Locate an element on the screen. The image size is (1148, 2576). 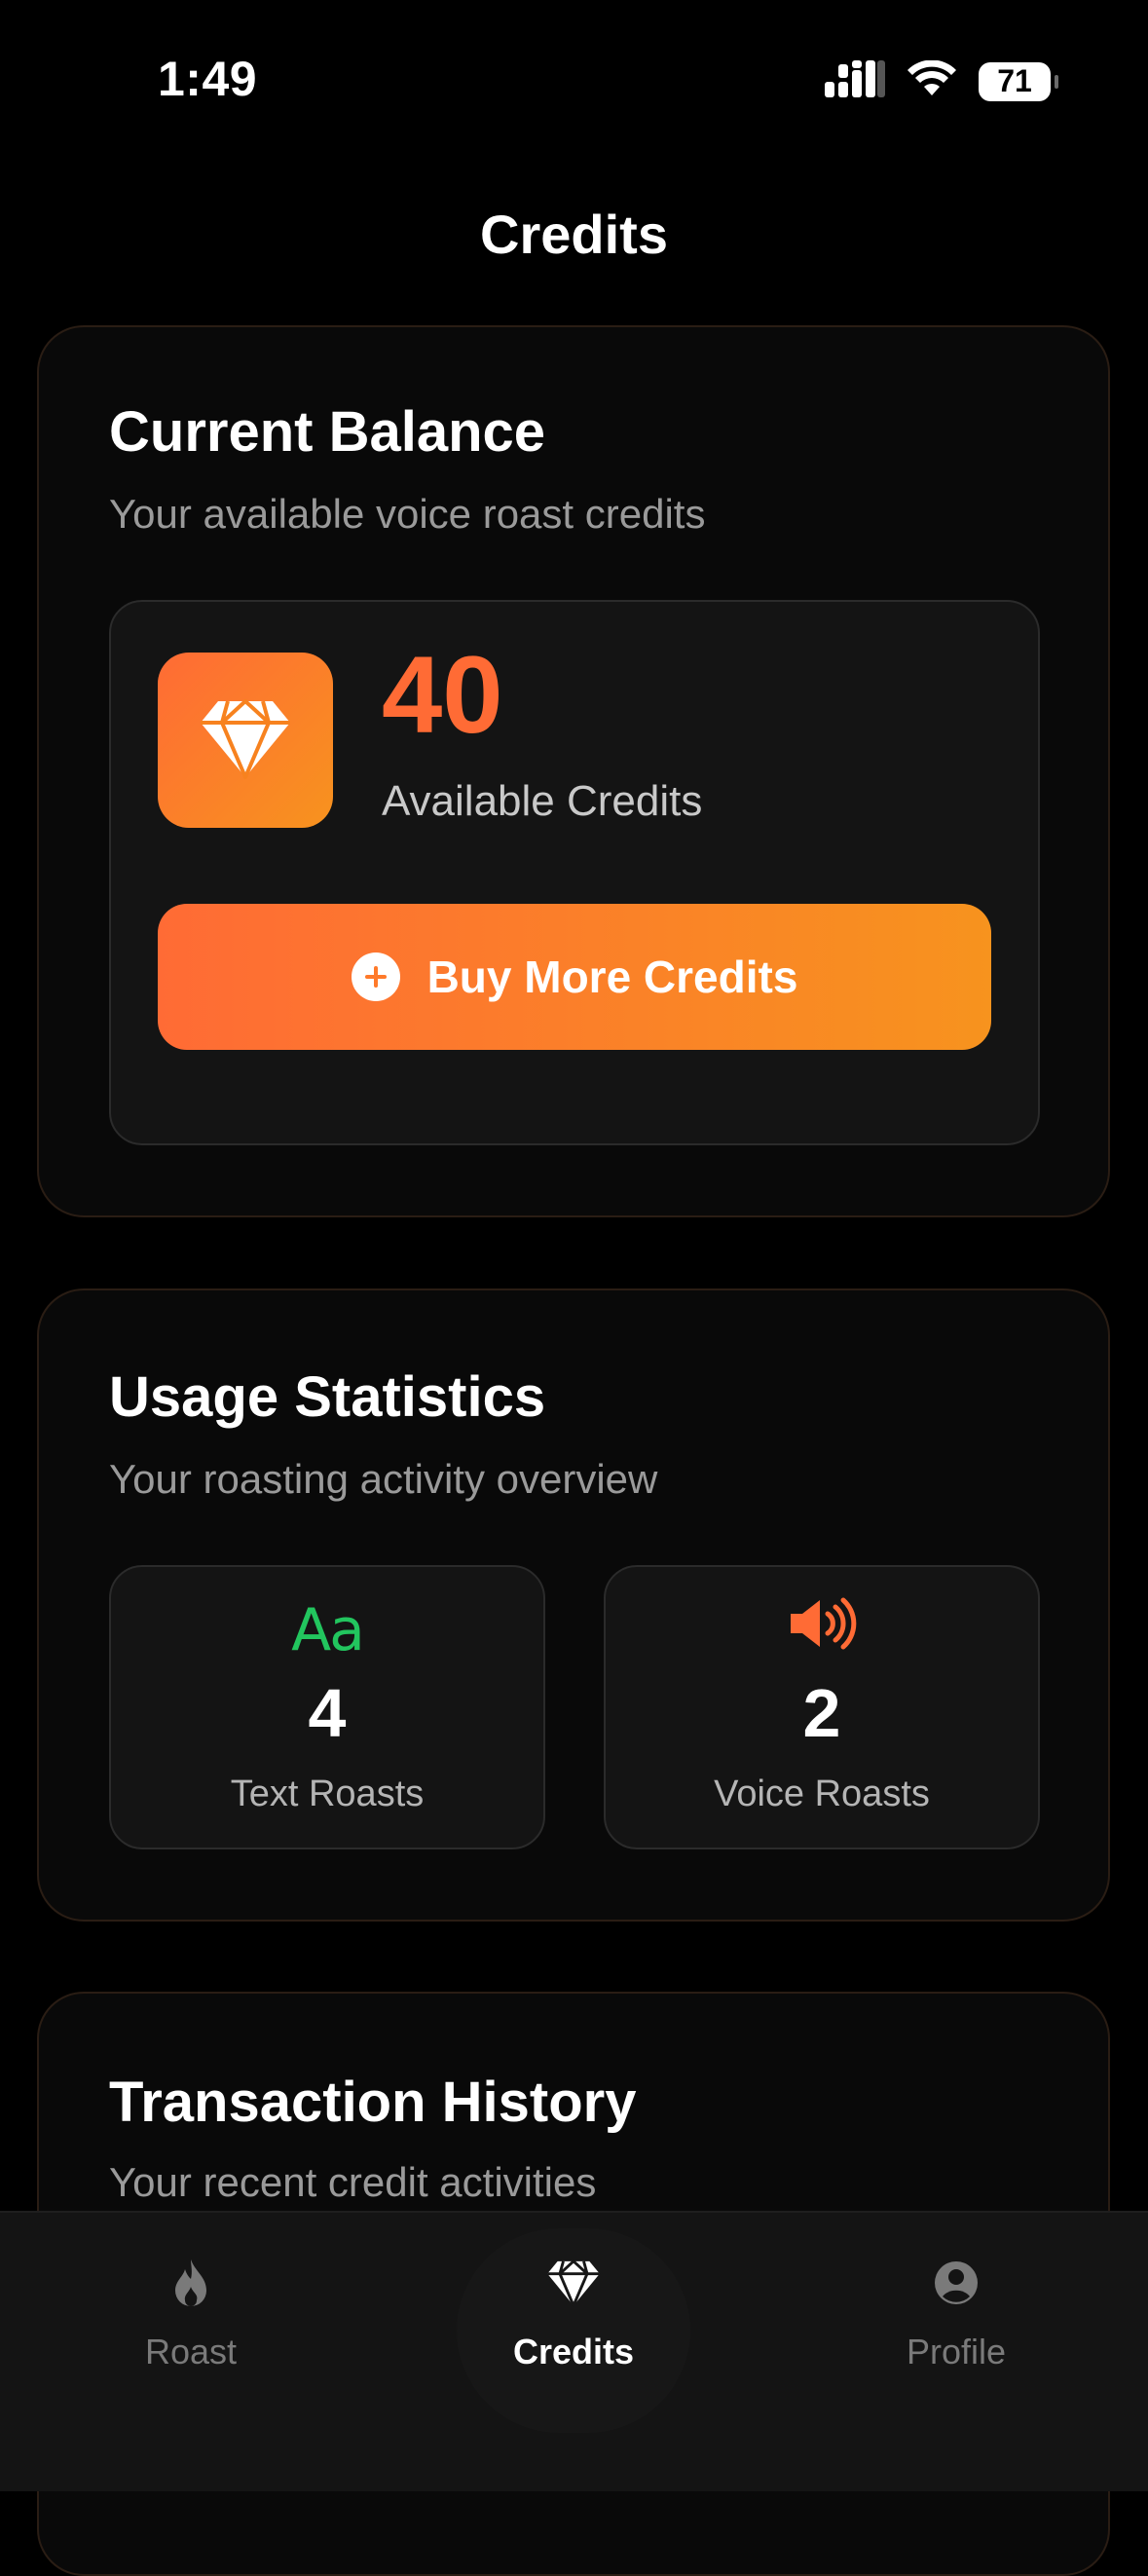
gem-tile is located at coordinates (246, 740).